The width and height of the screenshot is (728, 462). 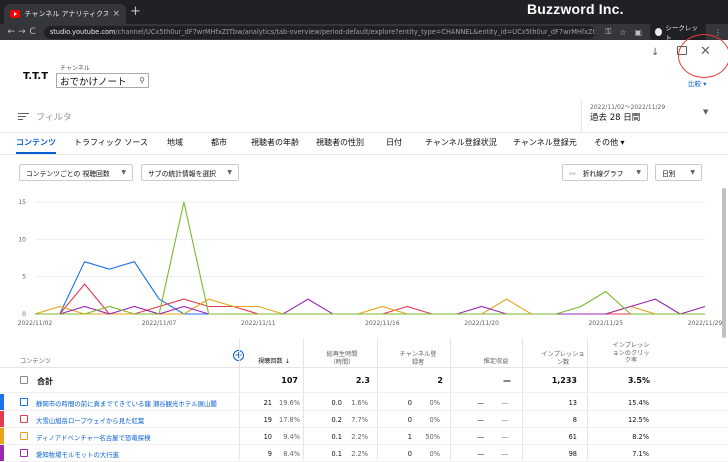 What do you see at coordinates (337, 403) in the screenshot?
I see `watch-time-value: 0.0` at bounding box center [337, 403].